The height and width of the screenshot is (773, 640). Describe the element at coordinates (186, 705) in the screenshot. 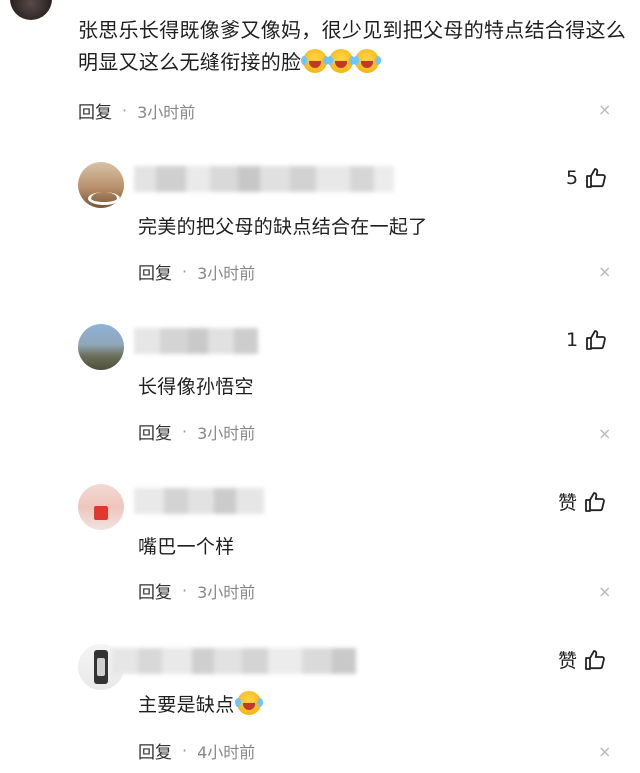

I see `reply-body: 主要是缺点` at that location.